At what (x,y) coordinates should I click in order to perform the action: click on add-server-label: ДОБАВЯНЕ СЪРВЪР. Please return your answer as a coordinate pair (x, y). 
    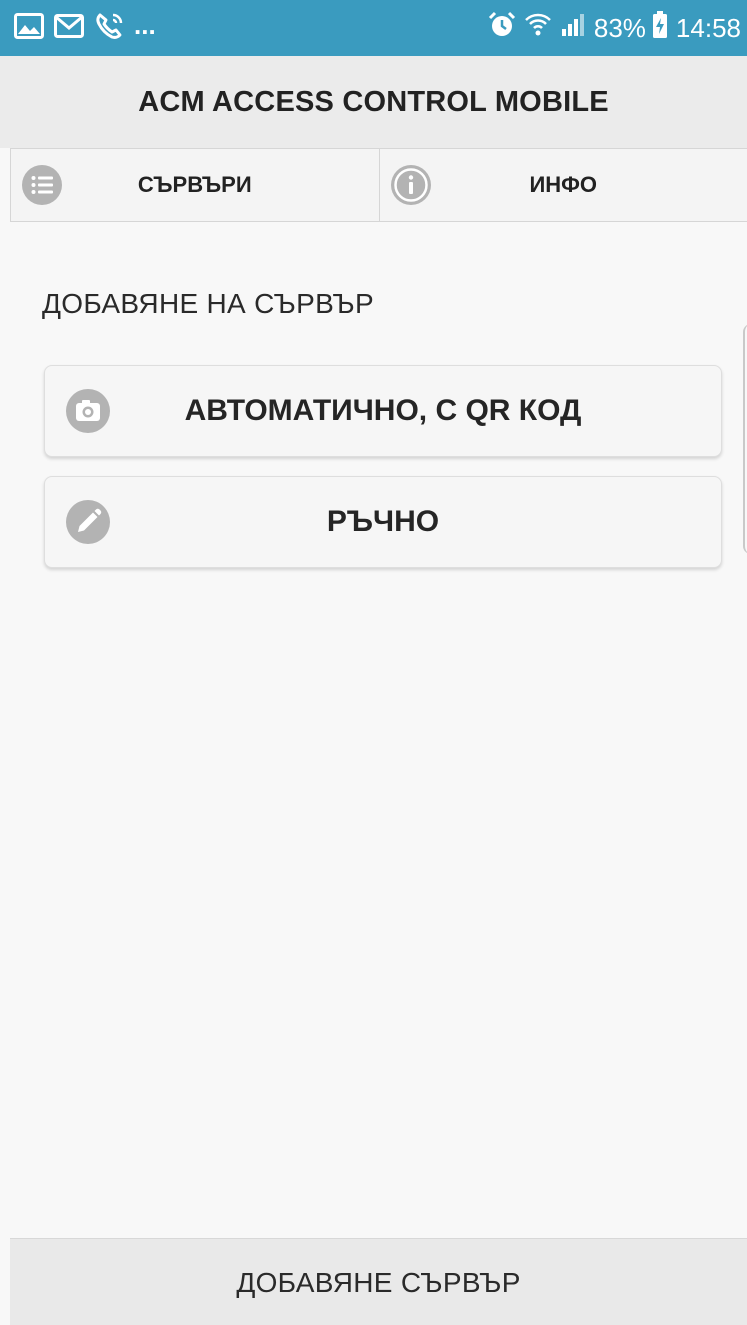
    Looking at the image, I should click on (378, 1282).